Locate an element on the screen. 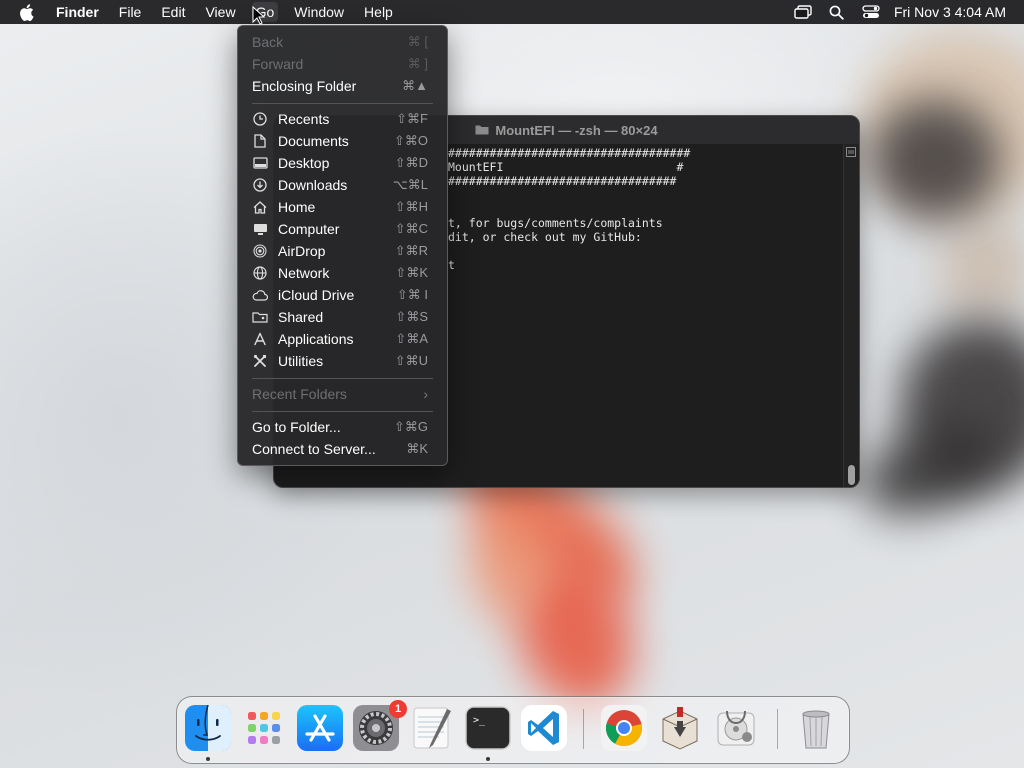 The height and width of the screenshot is (768, 1024). home-icon is located at coordinates (260, 207).